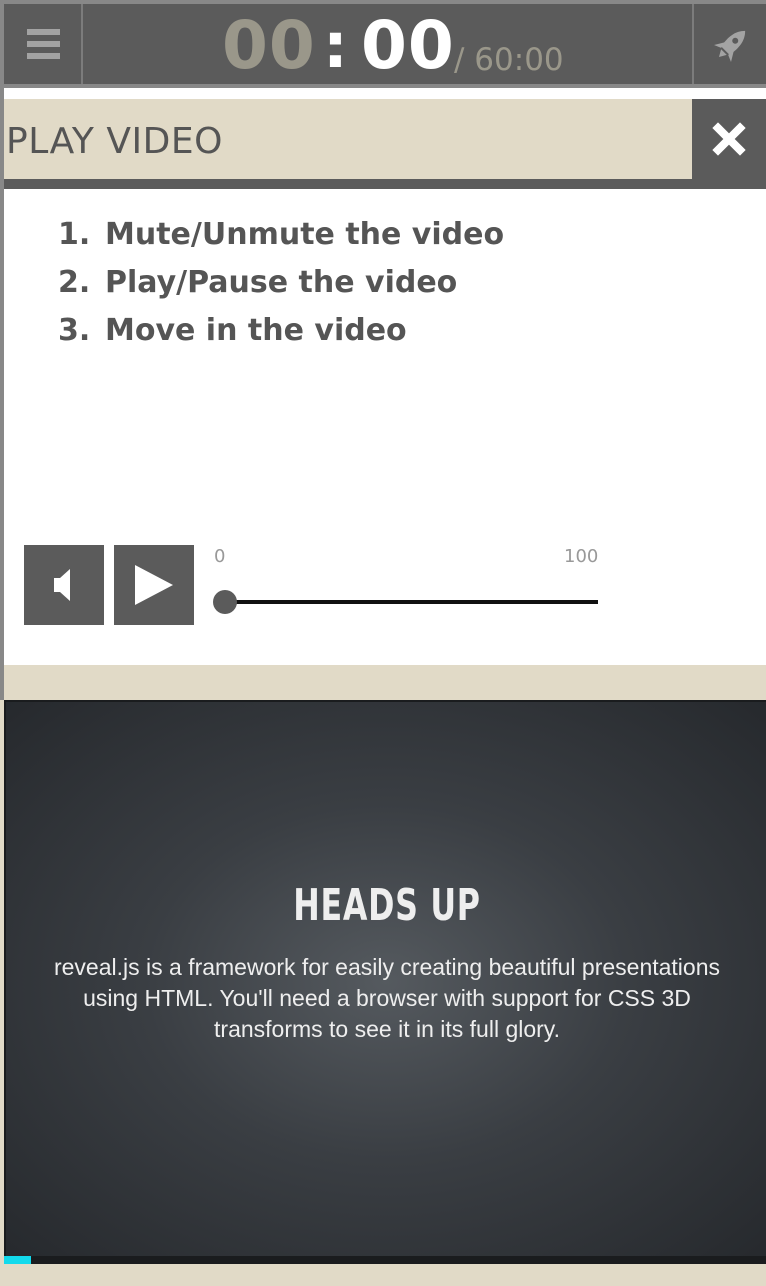  What do you see at coordinates (581, 556) in the screenshot?
I see `slider-max-label: 100` at bounding box center [581, 556].